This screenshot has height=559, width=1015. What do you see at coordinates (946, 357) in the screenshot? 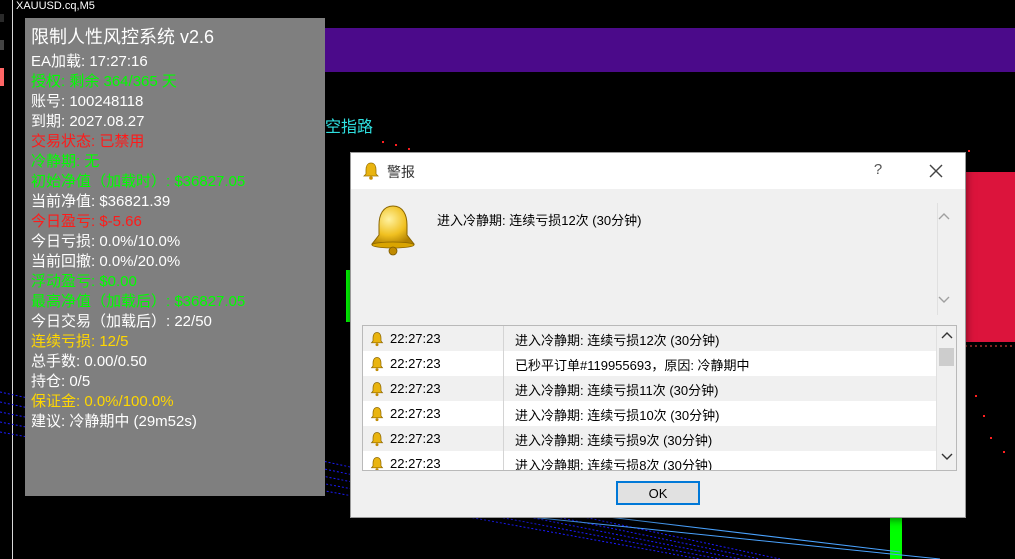
I see `scrollbar-thumb` at bounding box center [946, 357].